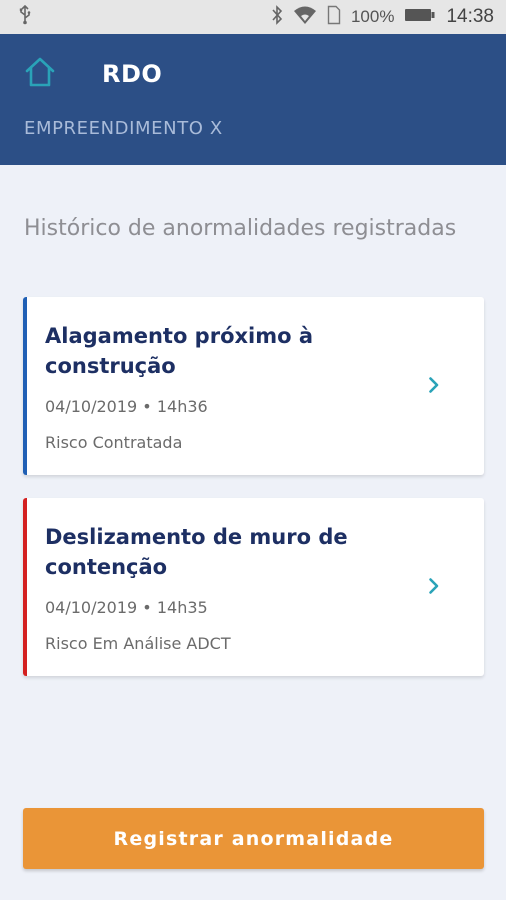 Image resolution: width=506 pixels, height=900 pixels. Describe the element at coordinates (196, 552) in the screenshot. I see `anomaly-title: Deslizamento de muro de contenção` at that location.